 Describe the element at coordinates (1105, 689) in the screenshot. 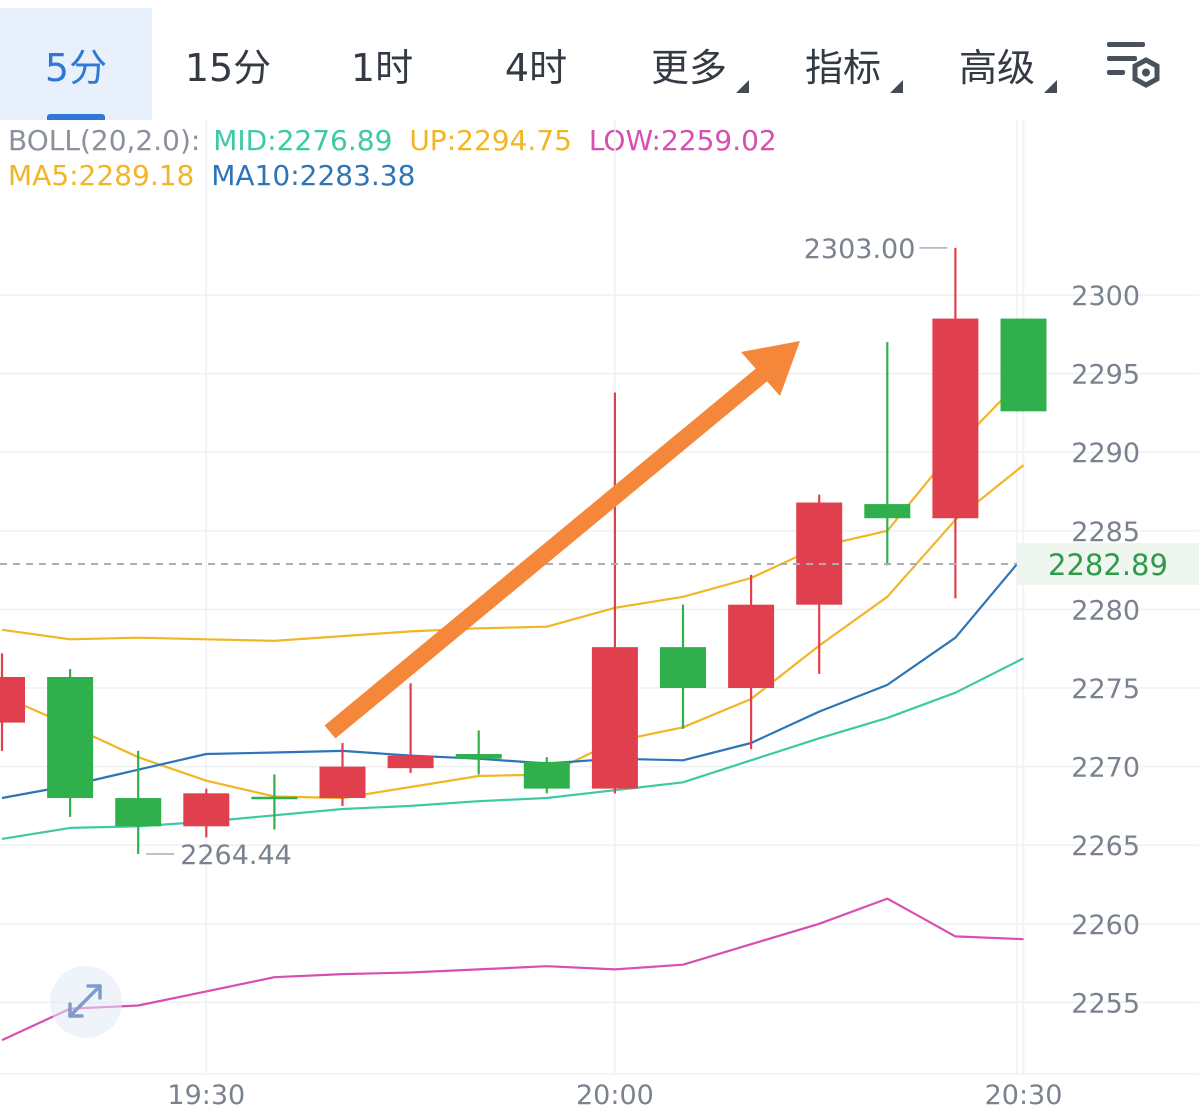

I see `y-tick-label: 2275` at that location.